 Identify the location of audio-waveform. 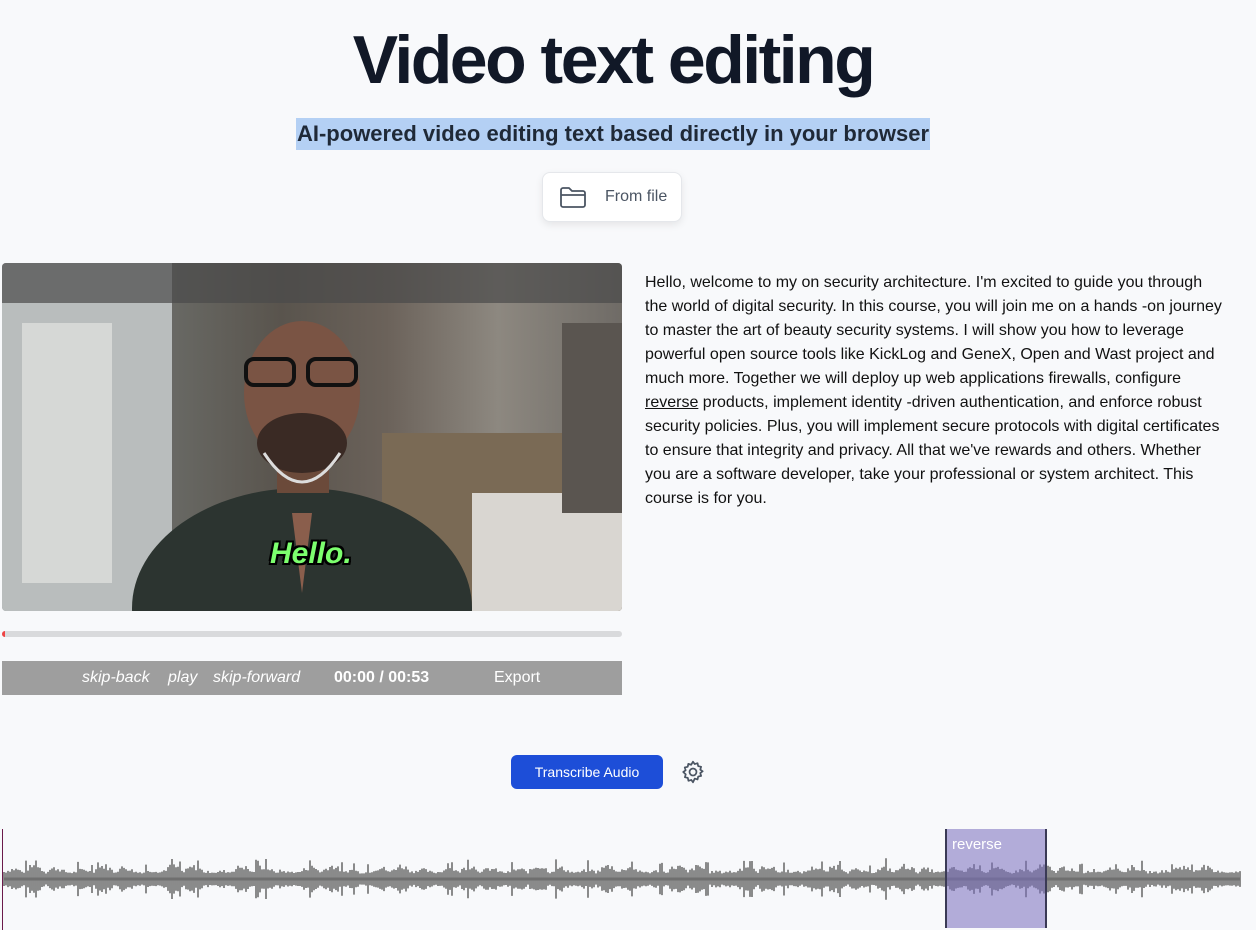
(628, 879).